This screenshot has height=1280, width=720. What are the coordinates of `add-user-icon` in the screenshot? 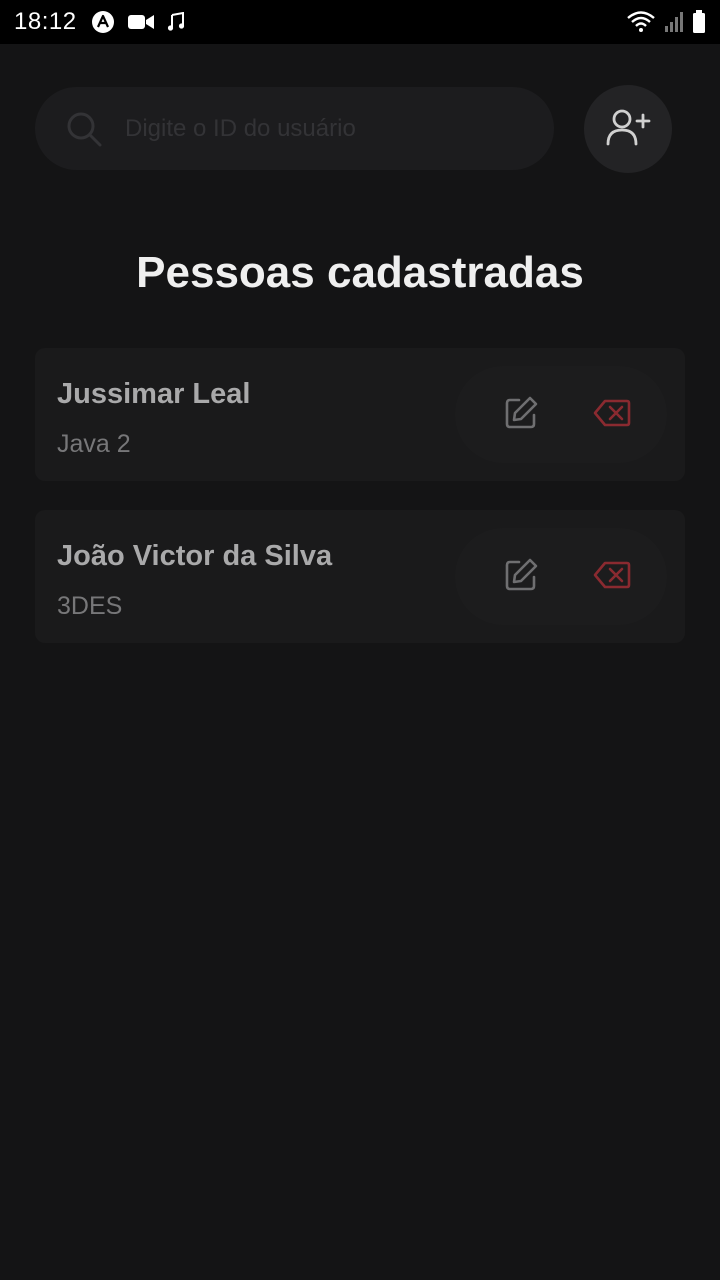 It's located at (628, 129).